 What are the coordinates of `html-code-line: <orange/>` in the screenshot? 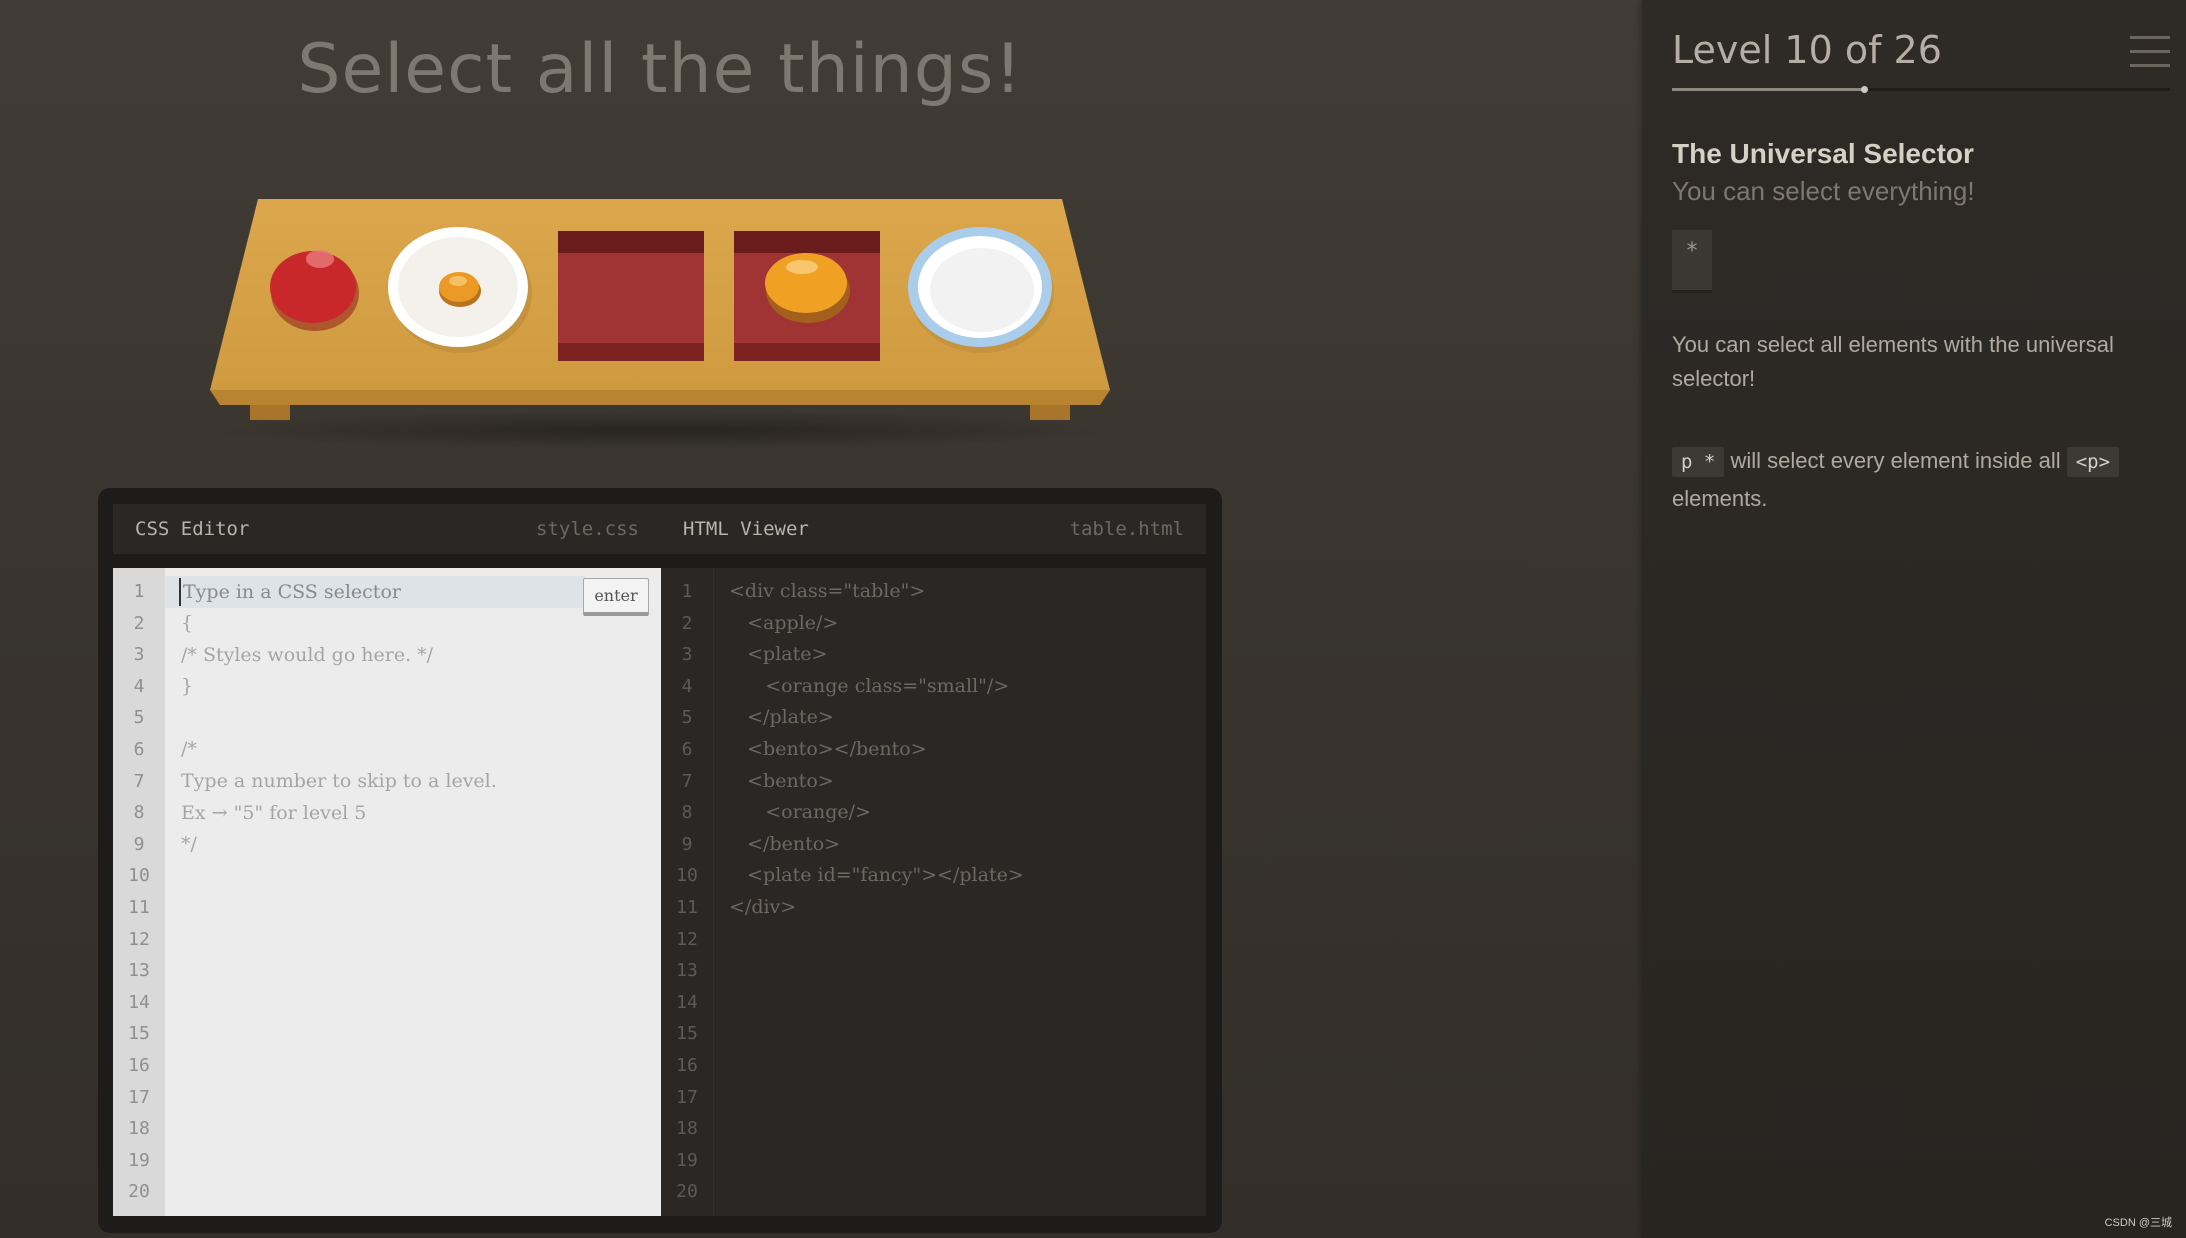 It's located at (962, 813).